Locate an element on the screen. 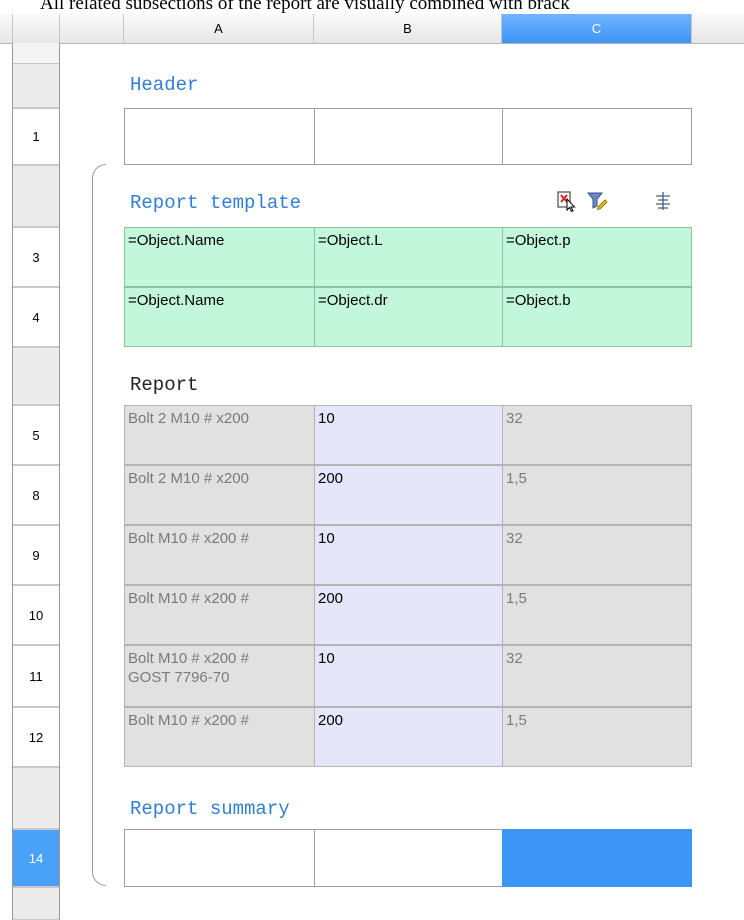 Image resolution: width=744 pixels, height=920 pixels. template-cell: =Object.dr is located at coordinates (408, 317).